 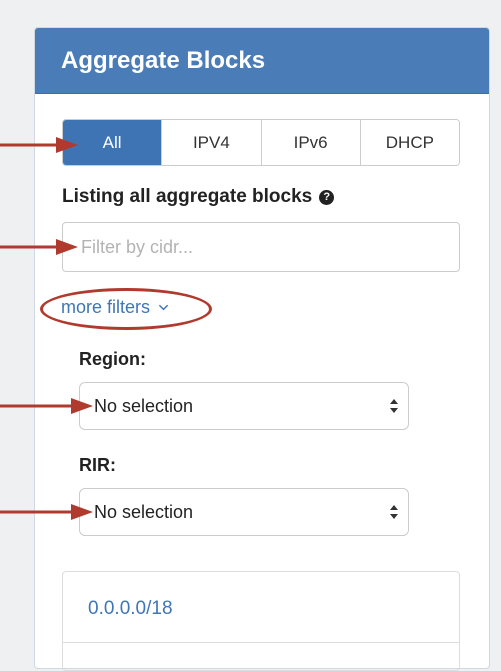 I want to click on results-list: 0.0.0.0/18, so click(x=261, y=621).